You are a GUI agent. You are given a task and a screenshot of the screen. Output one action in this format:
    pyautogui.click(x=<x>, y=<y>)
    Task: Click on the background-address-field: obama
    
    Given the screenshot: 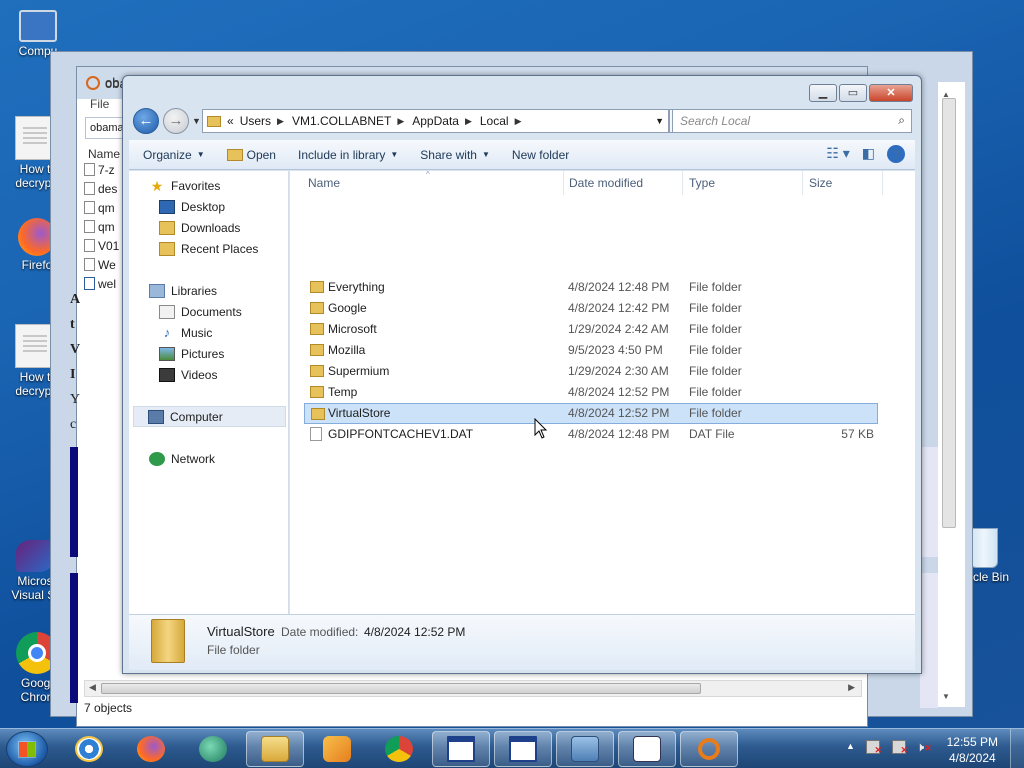 What is the action you would take?
    pyautogui.click(x=105, y=128)
    